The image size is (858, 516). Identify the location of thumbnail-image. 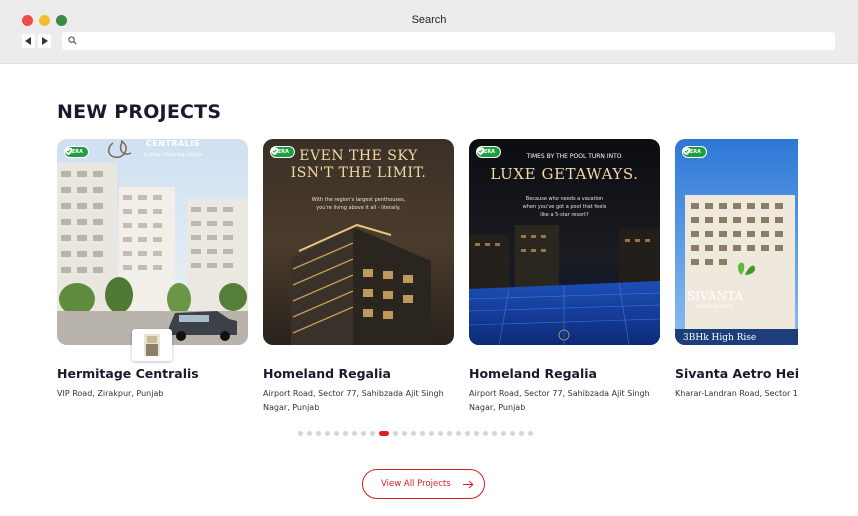
(152, 345).